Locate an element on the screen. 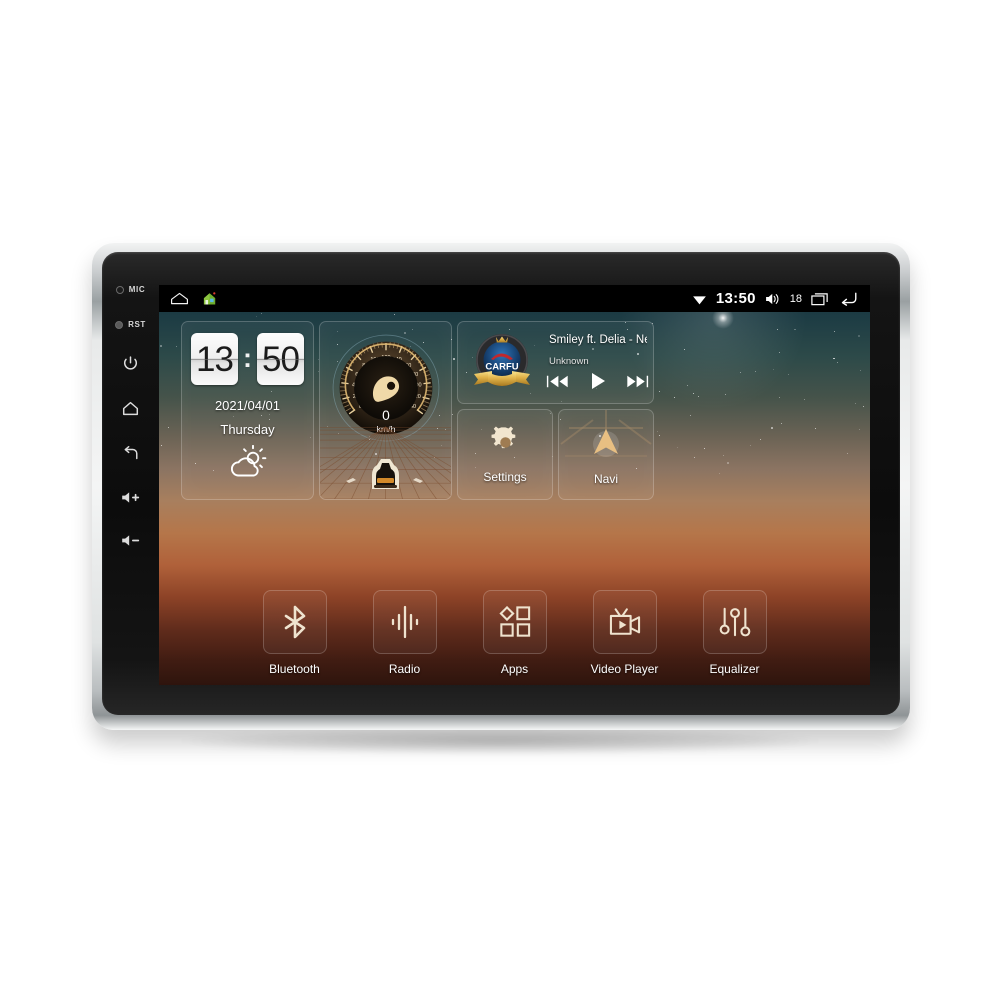 The width and height of the screenshot is (1000, 1000). power-button is located at coordinates (130, 363).